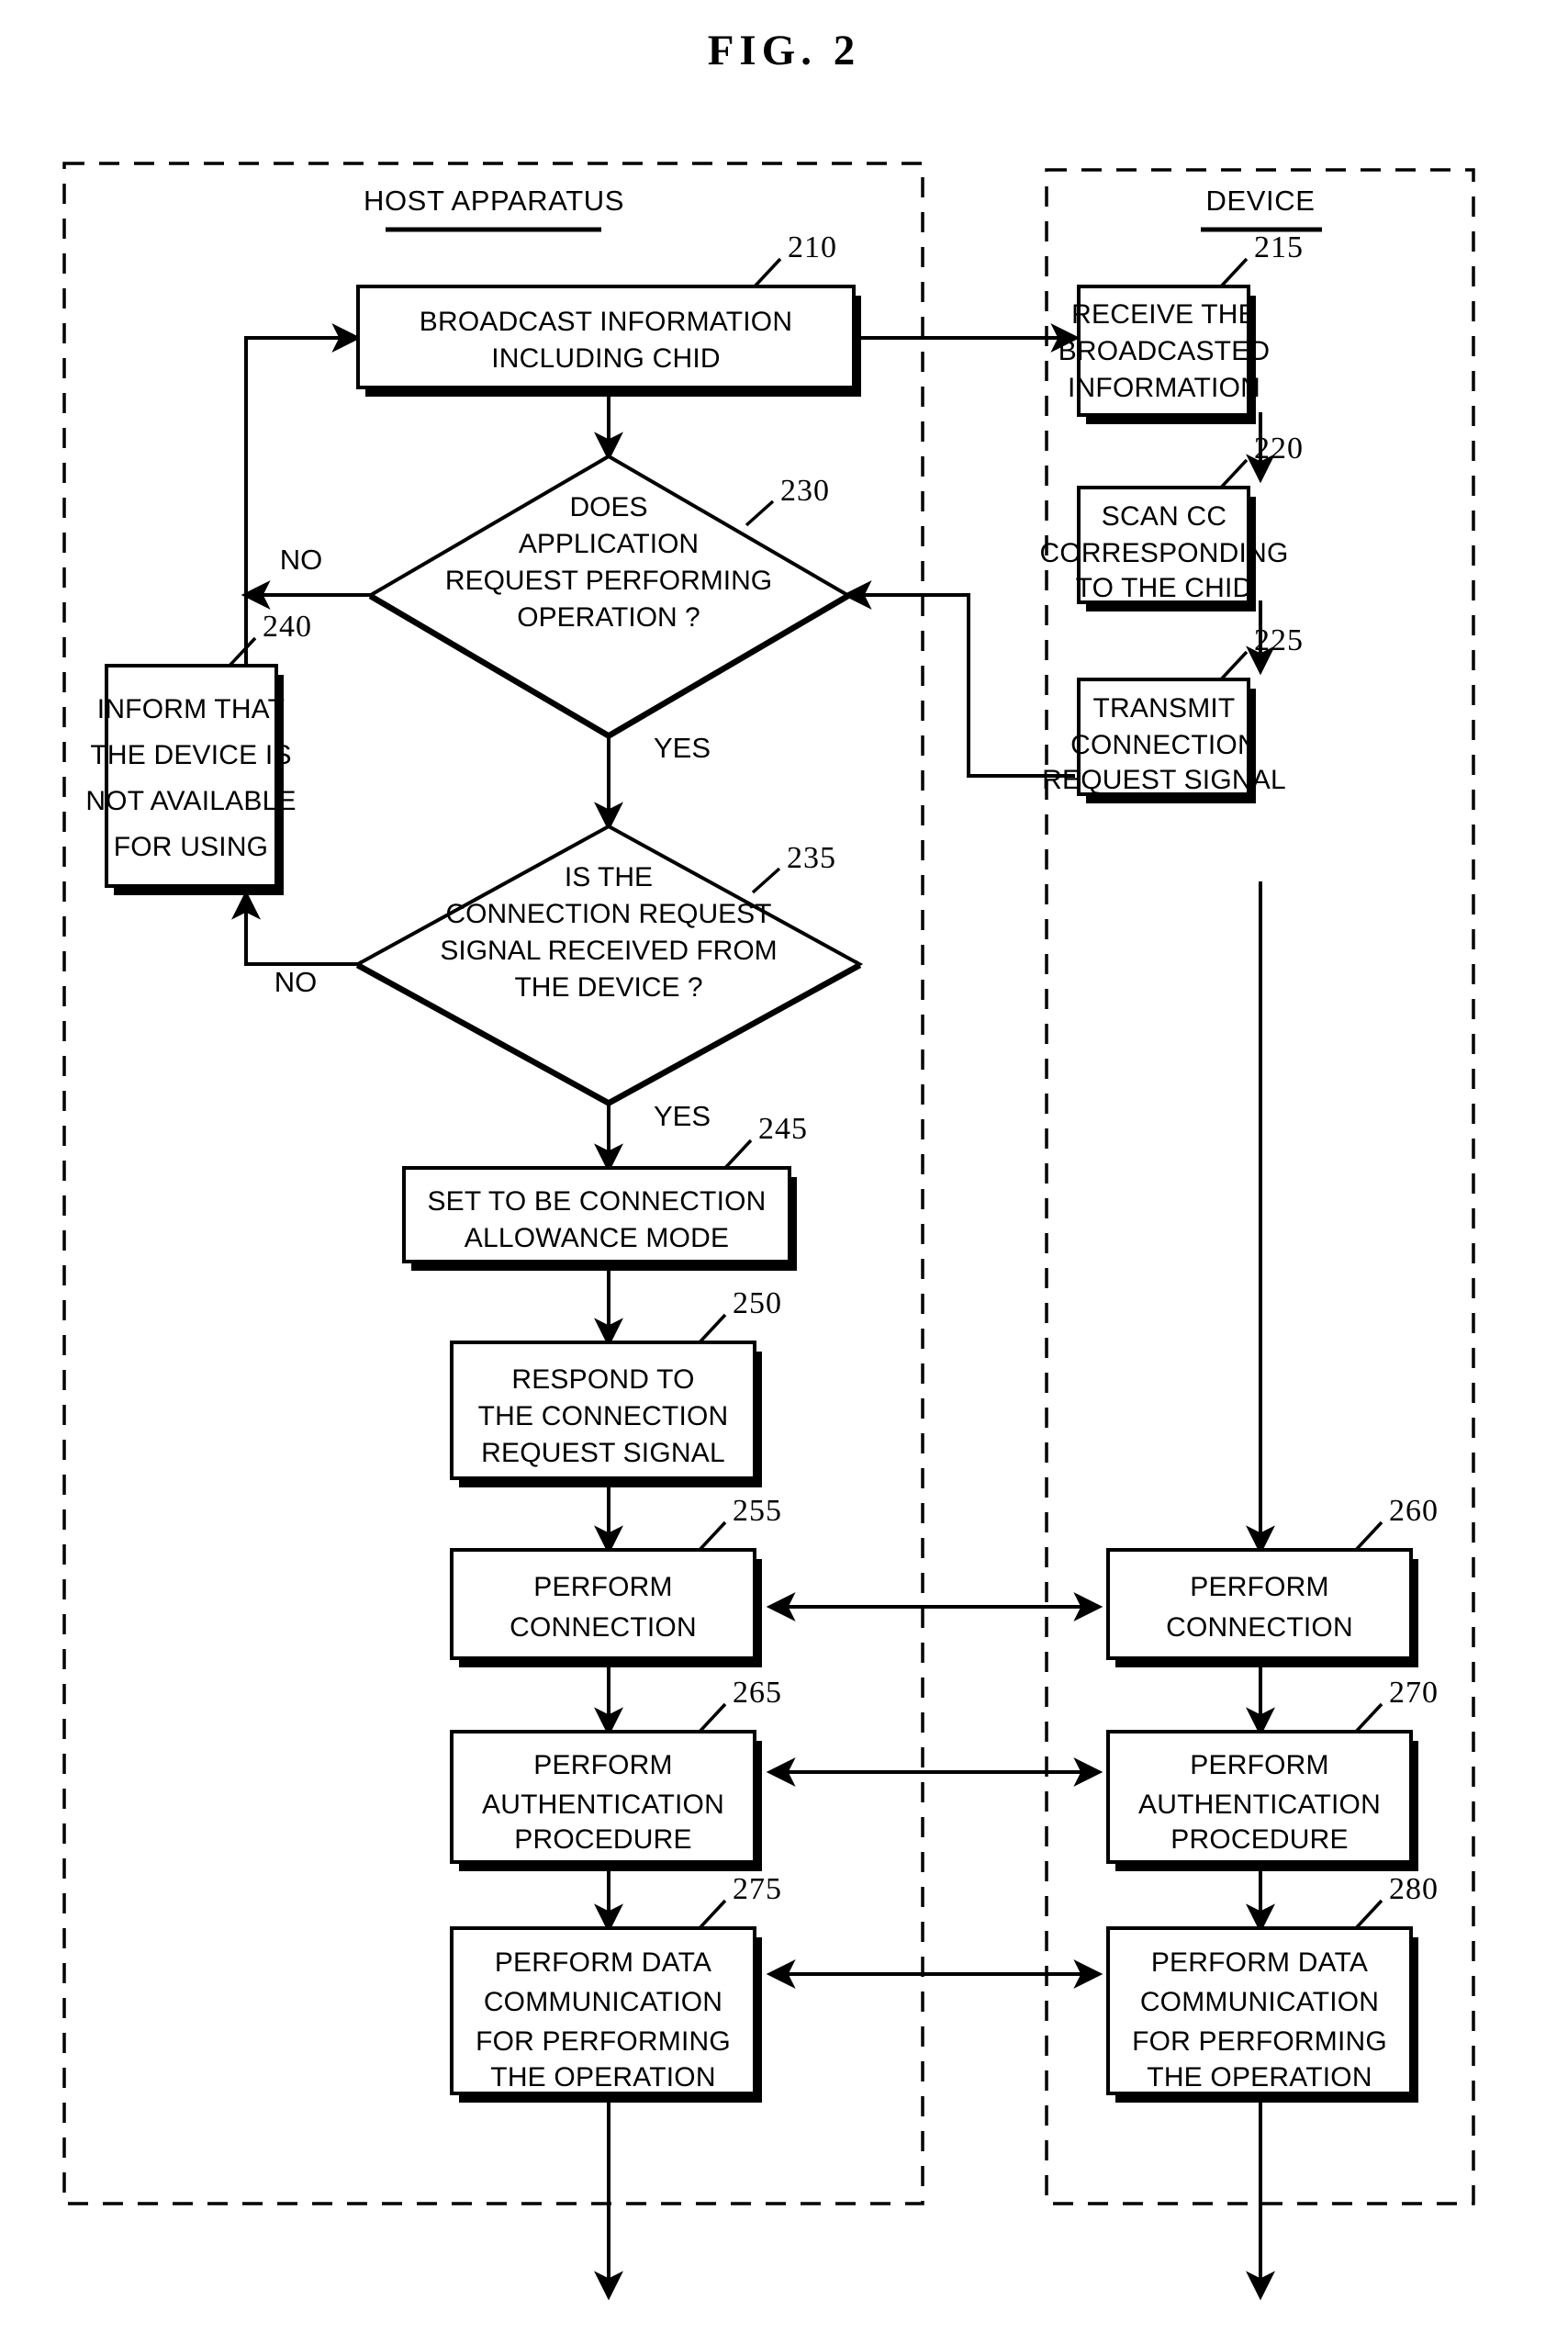  Describe the element at coordinates (1414, 1693) in the screenshot. I see `node-270-ref: 270` at that location.